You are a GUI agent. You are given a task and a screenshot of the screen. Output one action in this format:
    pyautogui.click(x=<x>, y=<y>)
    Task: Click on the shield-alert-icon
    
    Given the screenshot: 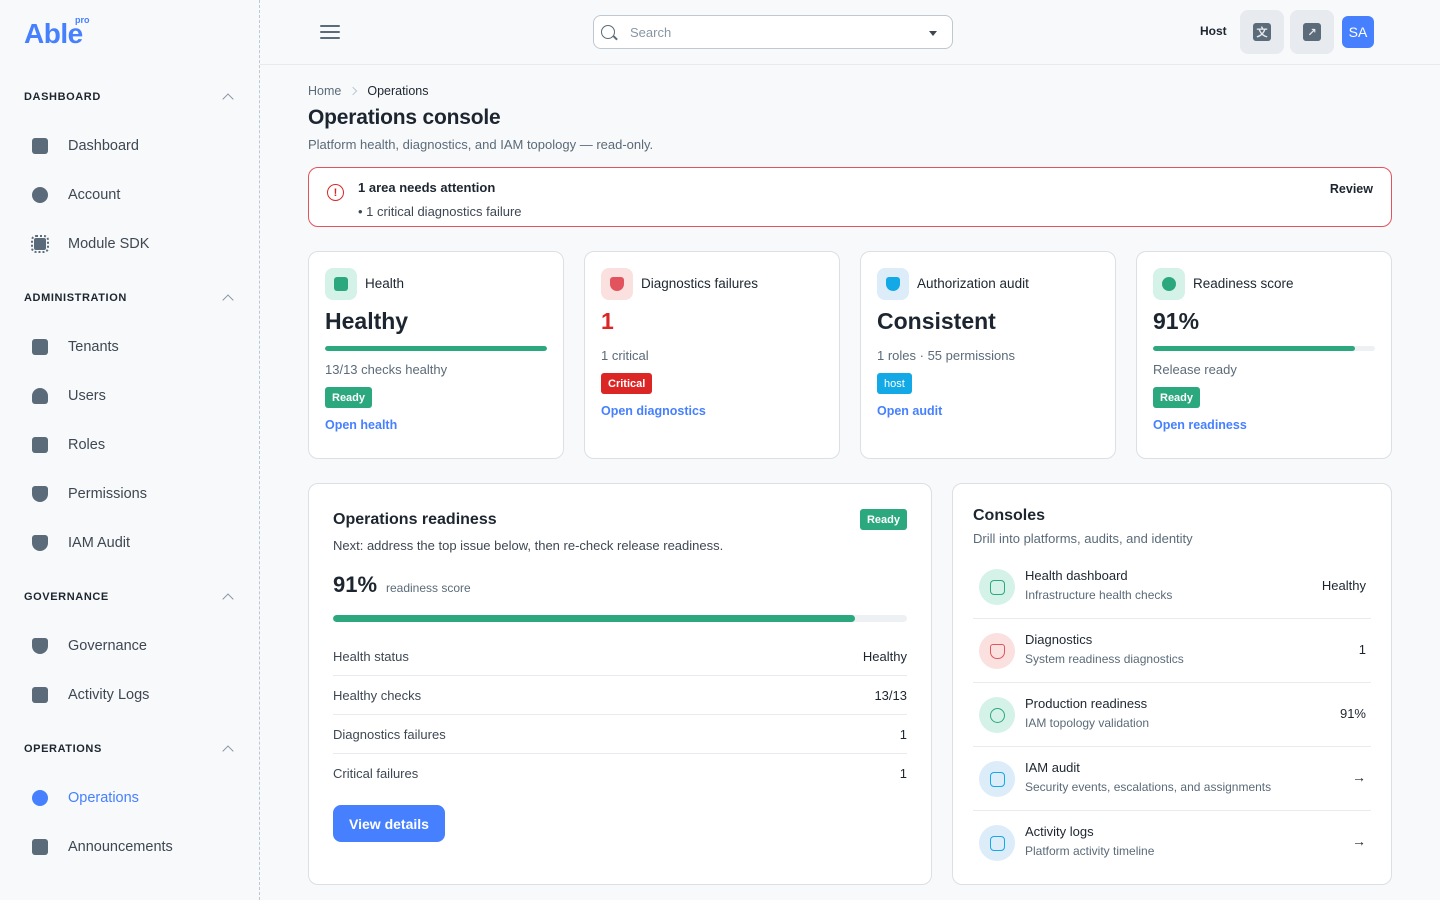 What is the action you would take?
    pyautogui.click(x=997, y=651)
    